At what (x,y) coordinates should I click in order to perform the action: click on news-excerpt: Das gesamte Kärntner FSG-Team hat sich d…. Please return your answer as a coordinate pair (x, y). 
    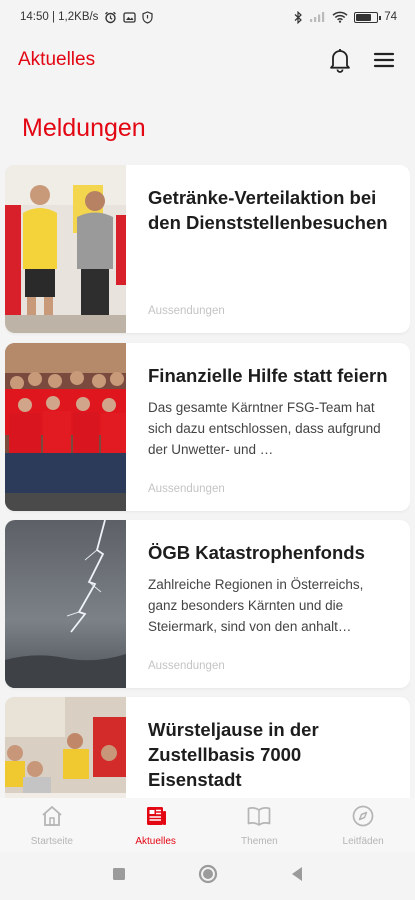
    Looking at the image, I should click on (264, 428).